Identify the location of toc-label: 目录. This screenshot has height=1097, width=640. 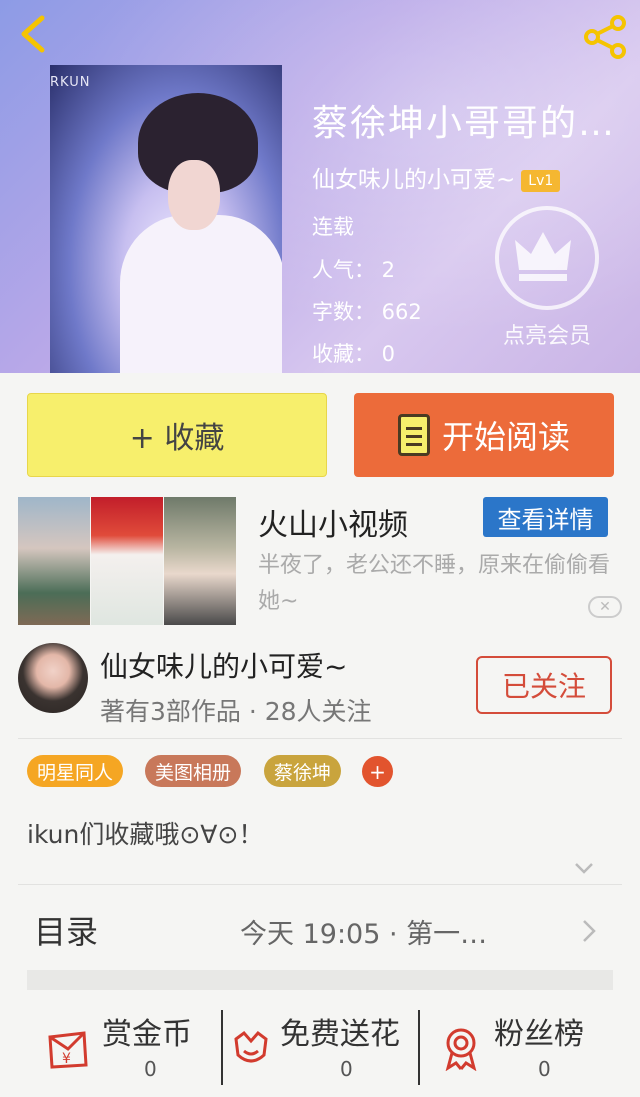
(66, 930).